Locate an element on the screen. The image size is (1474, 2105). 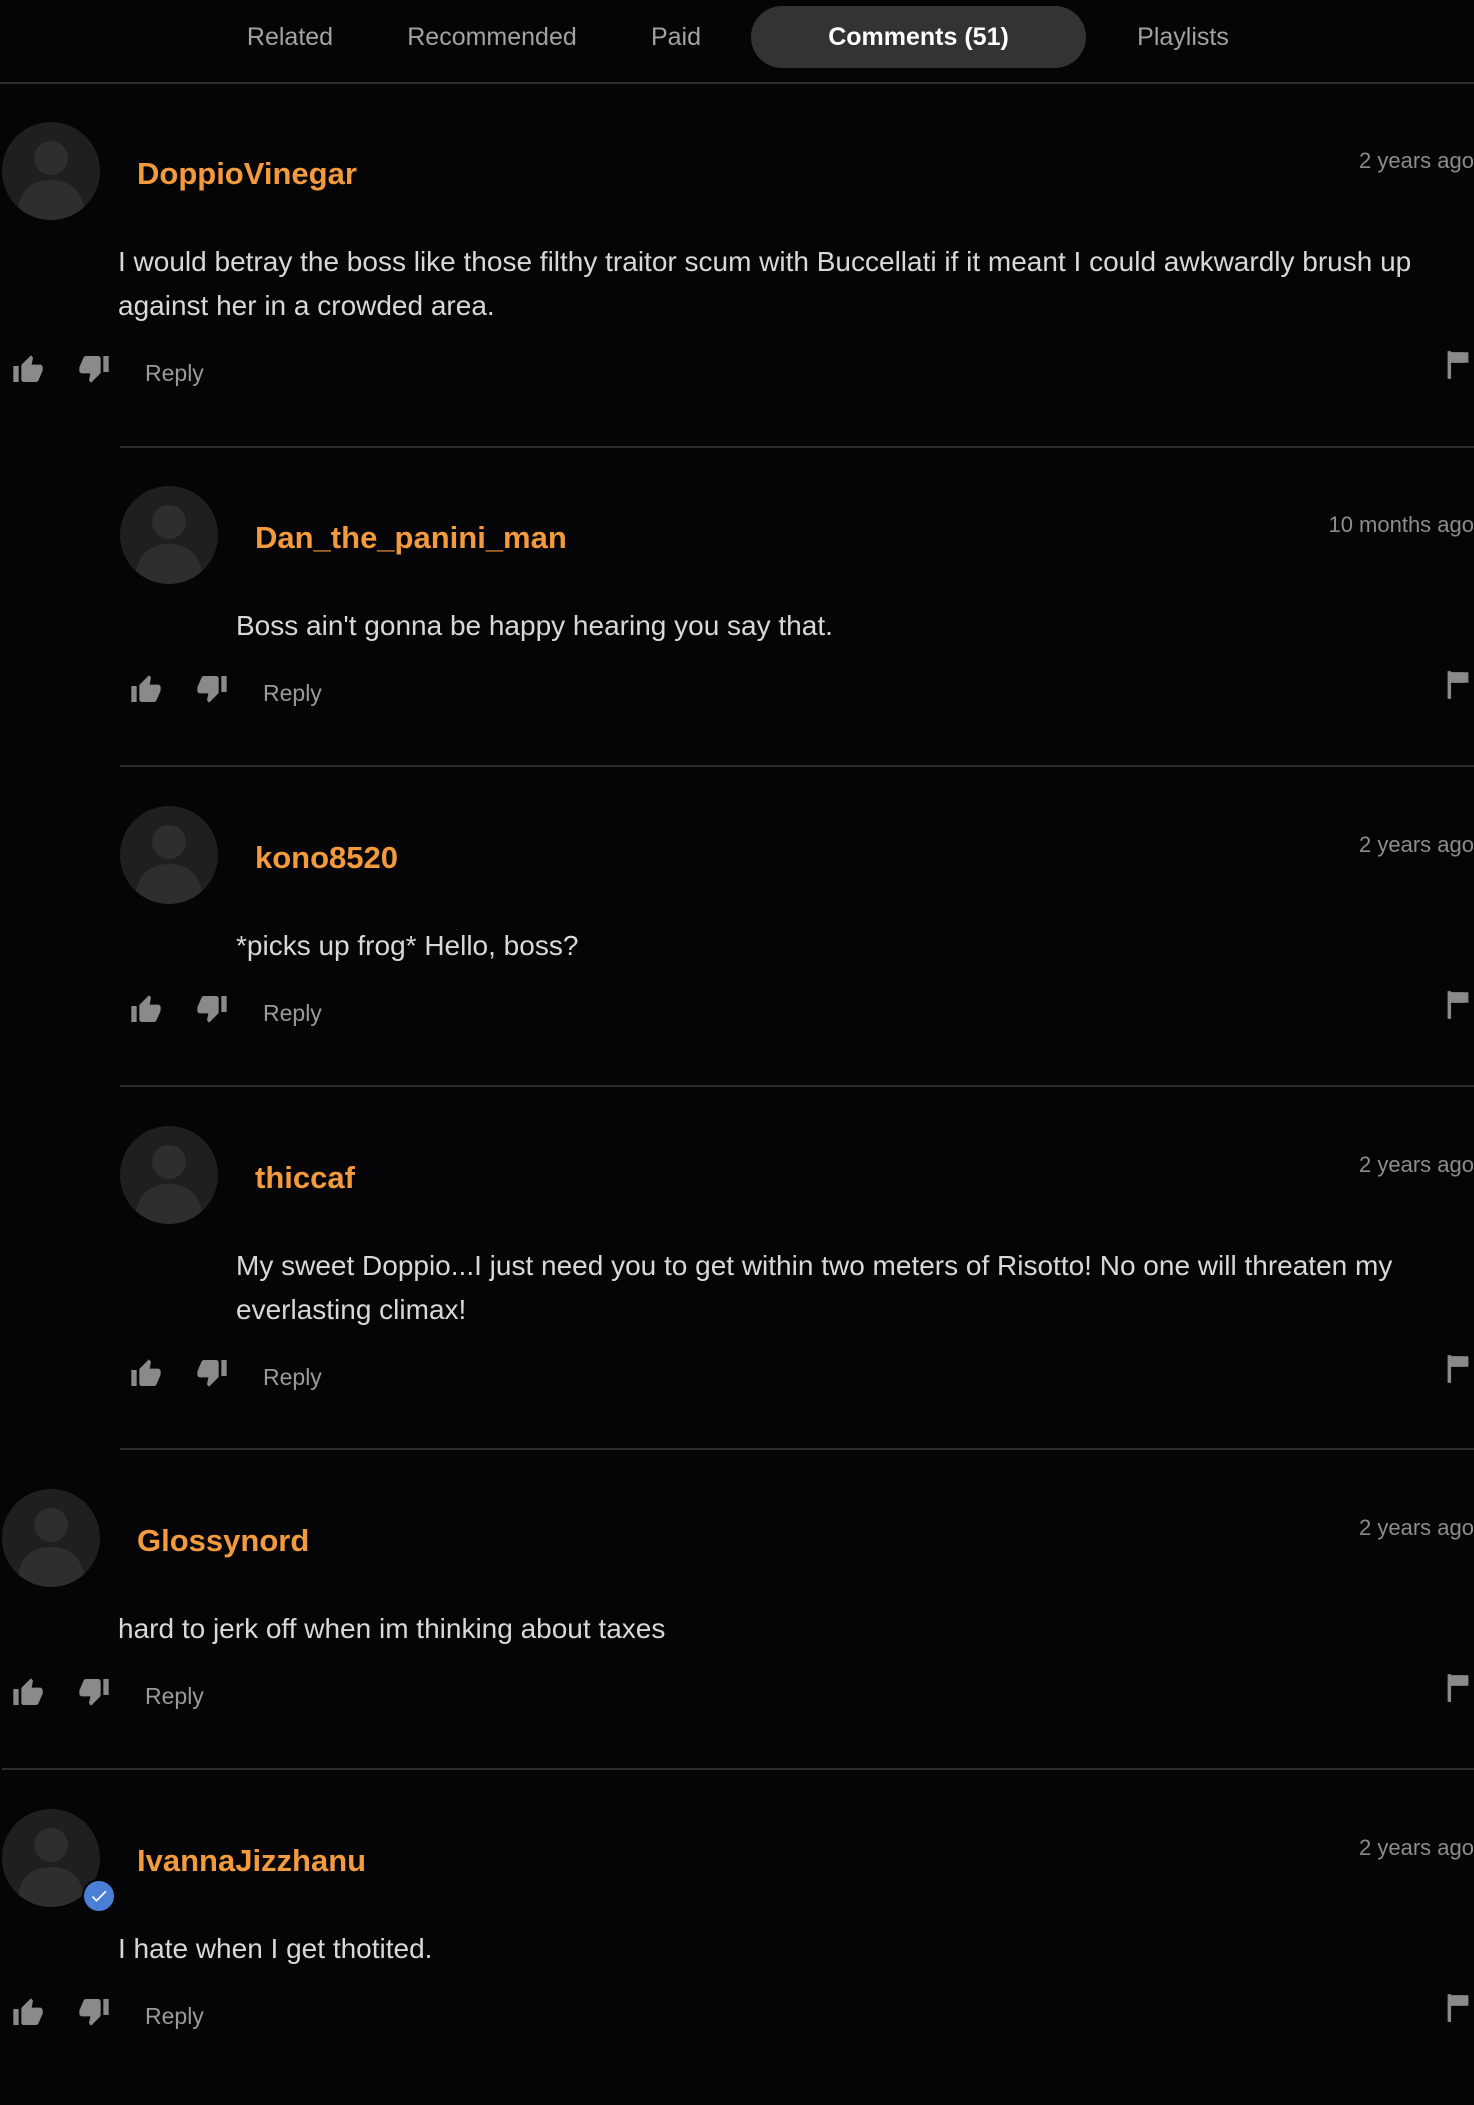
comment-text: *picks up frog* Hello, boss? is located at coordinates (407, 945).